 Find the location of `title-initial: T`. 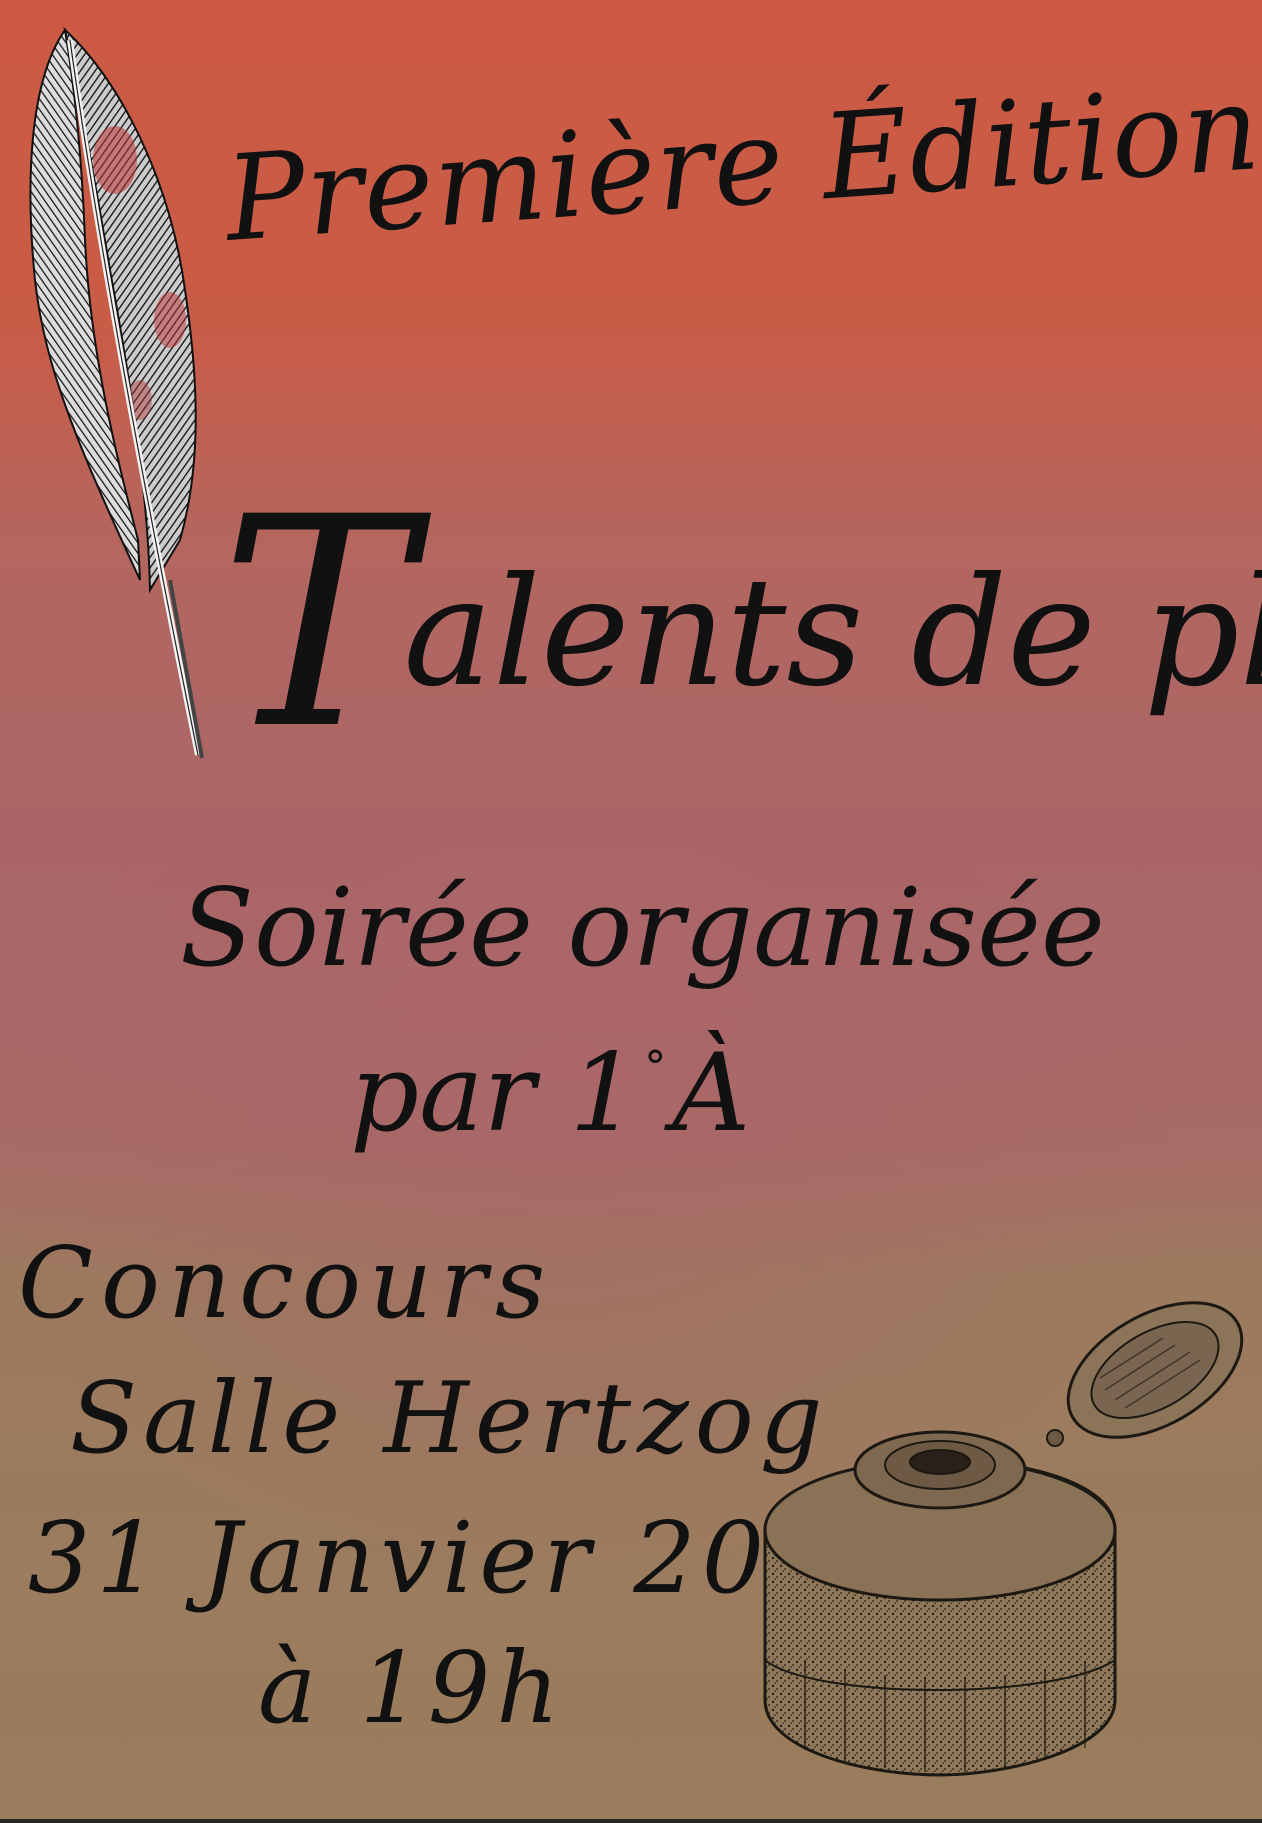

title-initial: T is located at coordinates (317, 624).